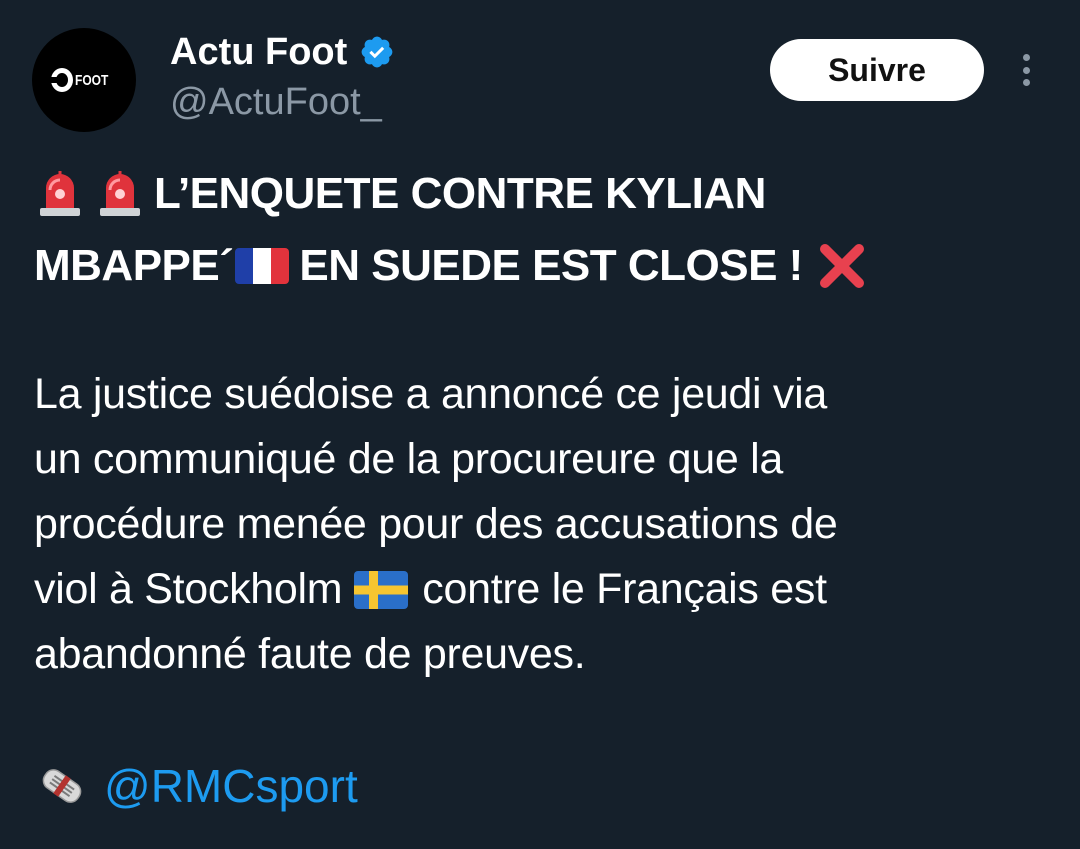  Describe the element at coordinates (409, 459) in the screenshot. I see `body-text: un communiqué de la procureure que la` at that location.